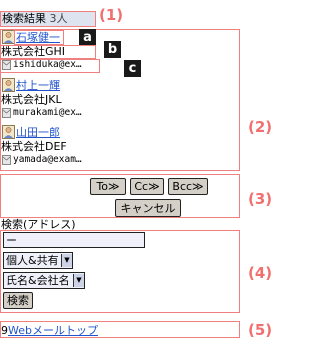 This screenshot has width=320, height=355. Describe the element at coordinates (87, 37) in the screenshot. I see `annotation-badge-a: a` at that location.